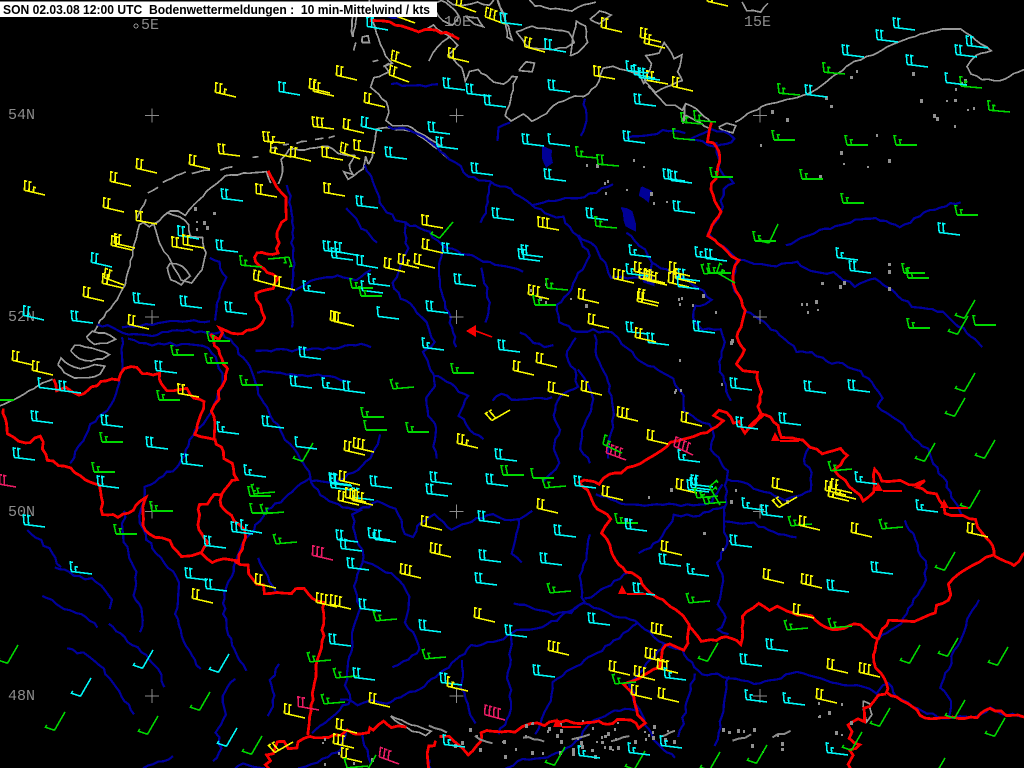 This screenshot has height=768, width=1024. I want to click on svg-text: 50N, so click(21, 512).